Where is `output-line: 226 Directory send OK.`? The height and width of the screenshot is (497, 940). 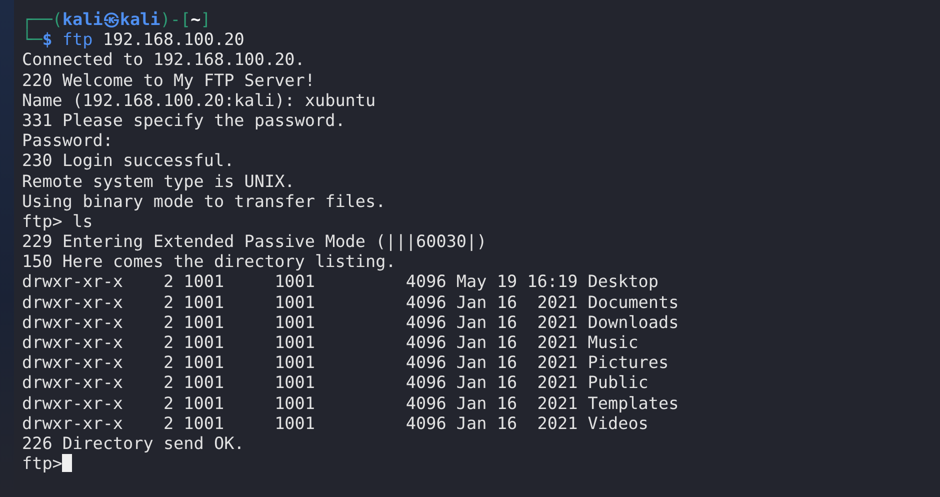
output-line: 226 Directory send OK. is located at coordinates (133, 443).